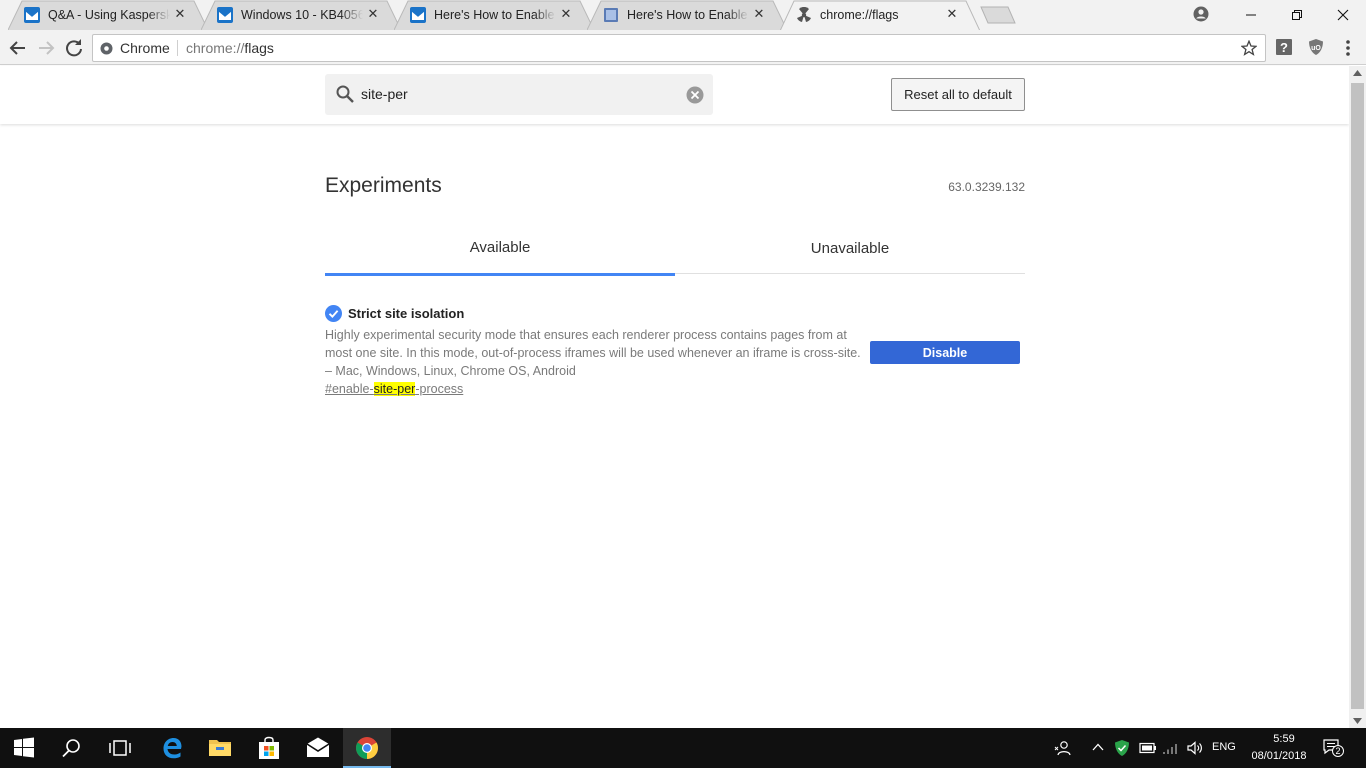 The height and width of the screenshot is (768, 1366). What do you see at coordinates (1333, 748) in the screenshot?
I see `action-center-icon: 2` at bounding box center [1333, 748].